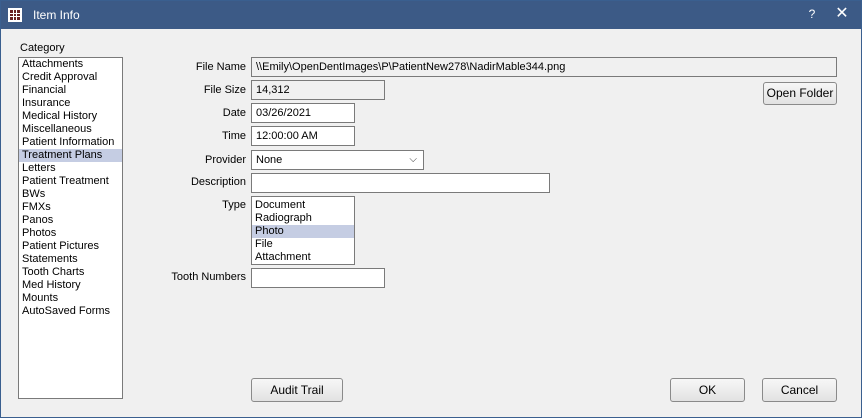  What do you see at coordinates (303, 218) in the screenshot?
I see `type-option: Radiograph` at bounding box center [303, 218].